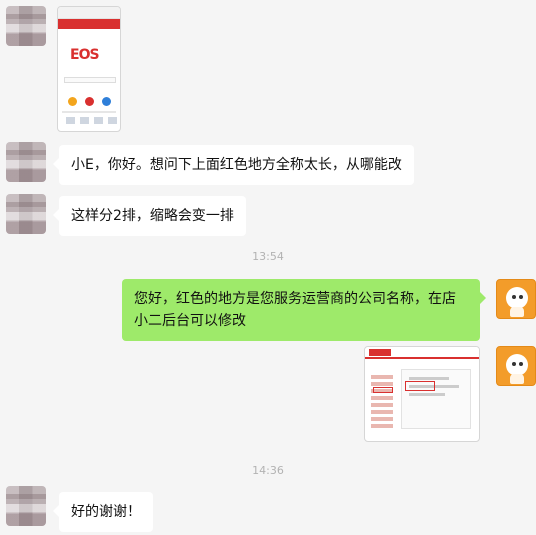 This screenshot has height=535, width=536. What do you see at coordinates (103, 512) in the screenshot?
I see `message-bubble: 好的谢谢！` at bounding box center [103, 512].